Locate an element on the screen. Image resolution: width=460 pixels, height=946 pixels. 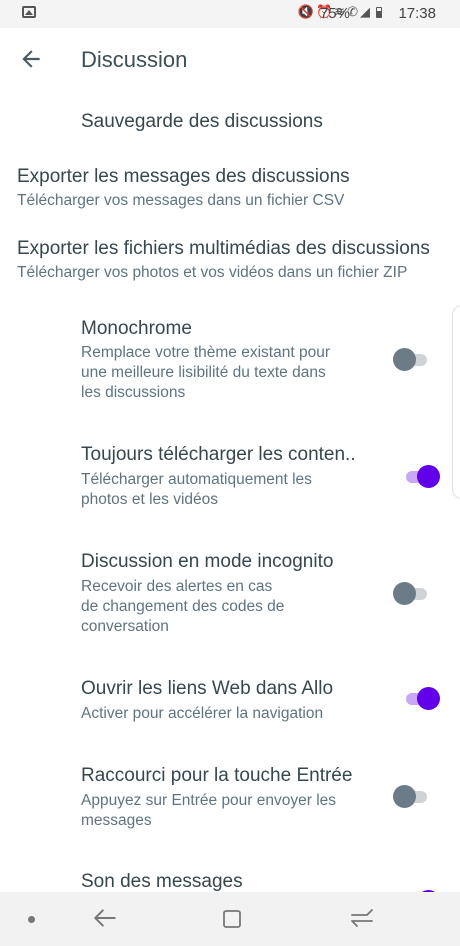
home-icon is located at coordinates (362, 918).